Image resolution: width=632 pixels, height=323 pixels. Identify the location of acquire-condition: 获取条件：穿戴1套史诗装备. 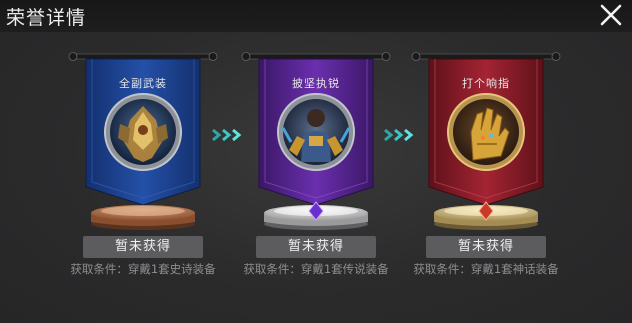
(143, 269).